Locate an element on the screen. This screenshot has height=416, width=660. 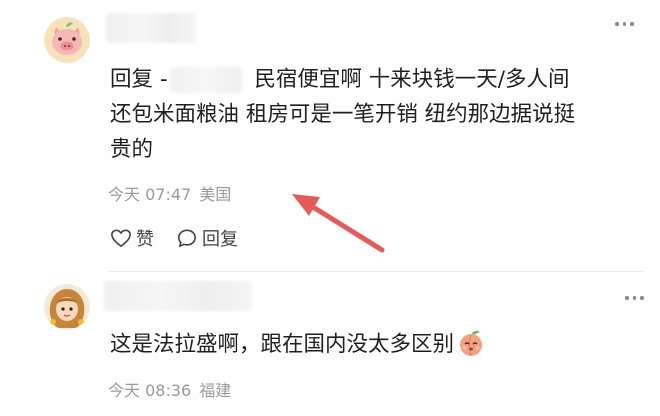
avatar is located at coordinates (67, 307).